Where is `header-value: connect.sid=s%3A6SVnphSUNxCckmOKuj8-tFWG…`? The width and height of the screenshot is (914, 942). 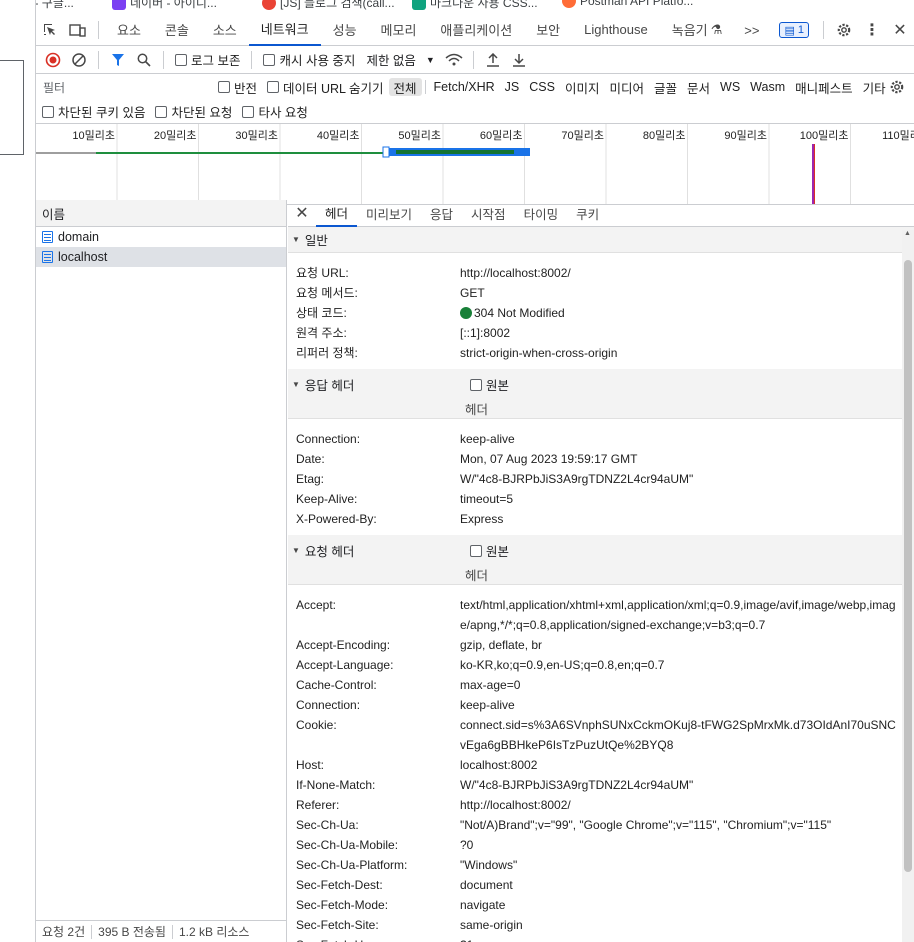 header-value: connect.sid=s%3A6SVnphSUNxCckmOKuj8-tFWG… is located at coordinates (678, 735).